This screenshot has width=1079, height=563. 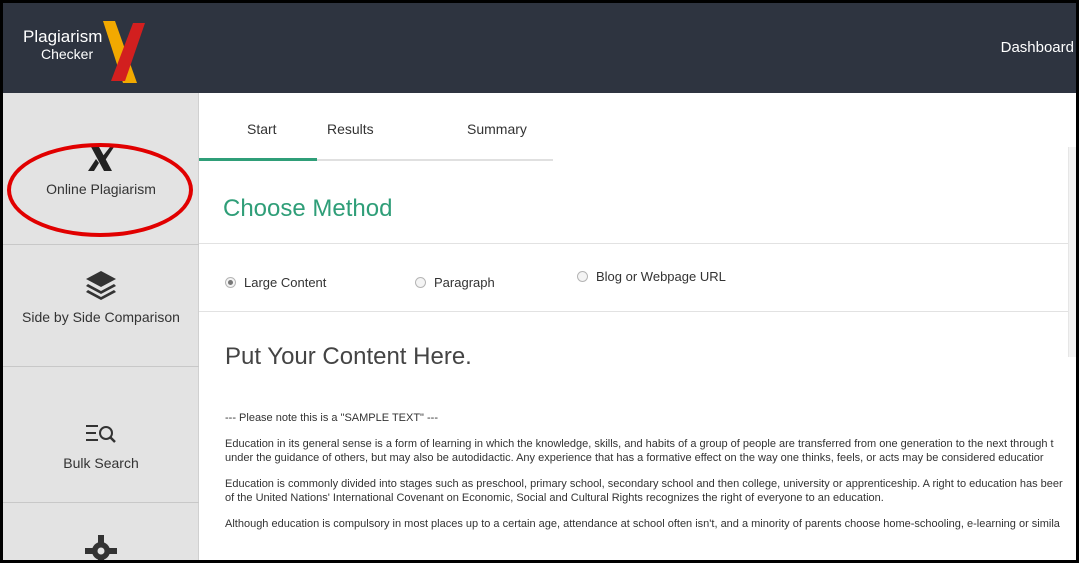 What do you see at coordinates (101, 317) in the screenshot?
I see `sidebar-item-label: Side by Side Comparison` at bounding box center [101, 317].